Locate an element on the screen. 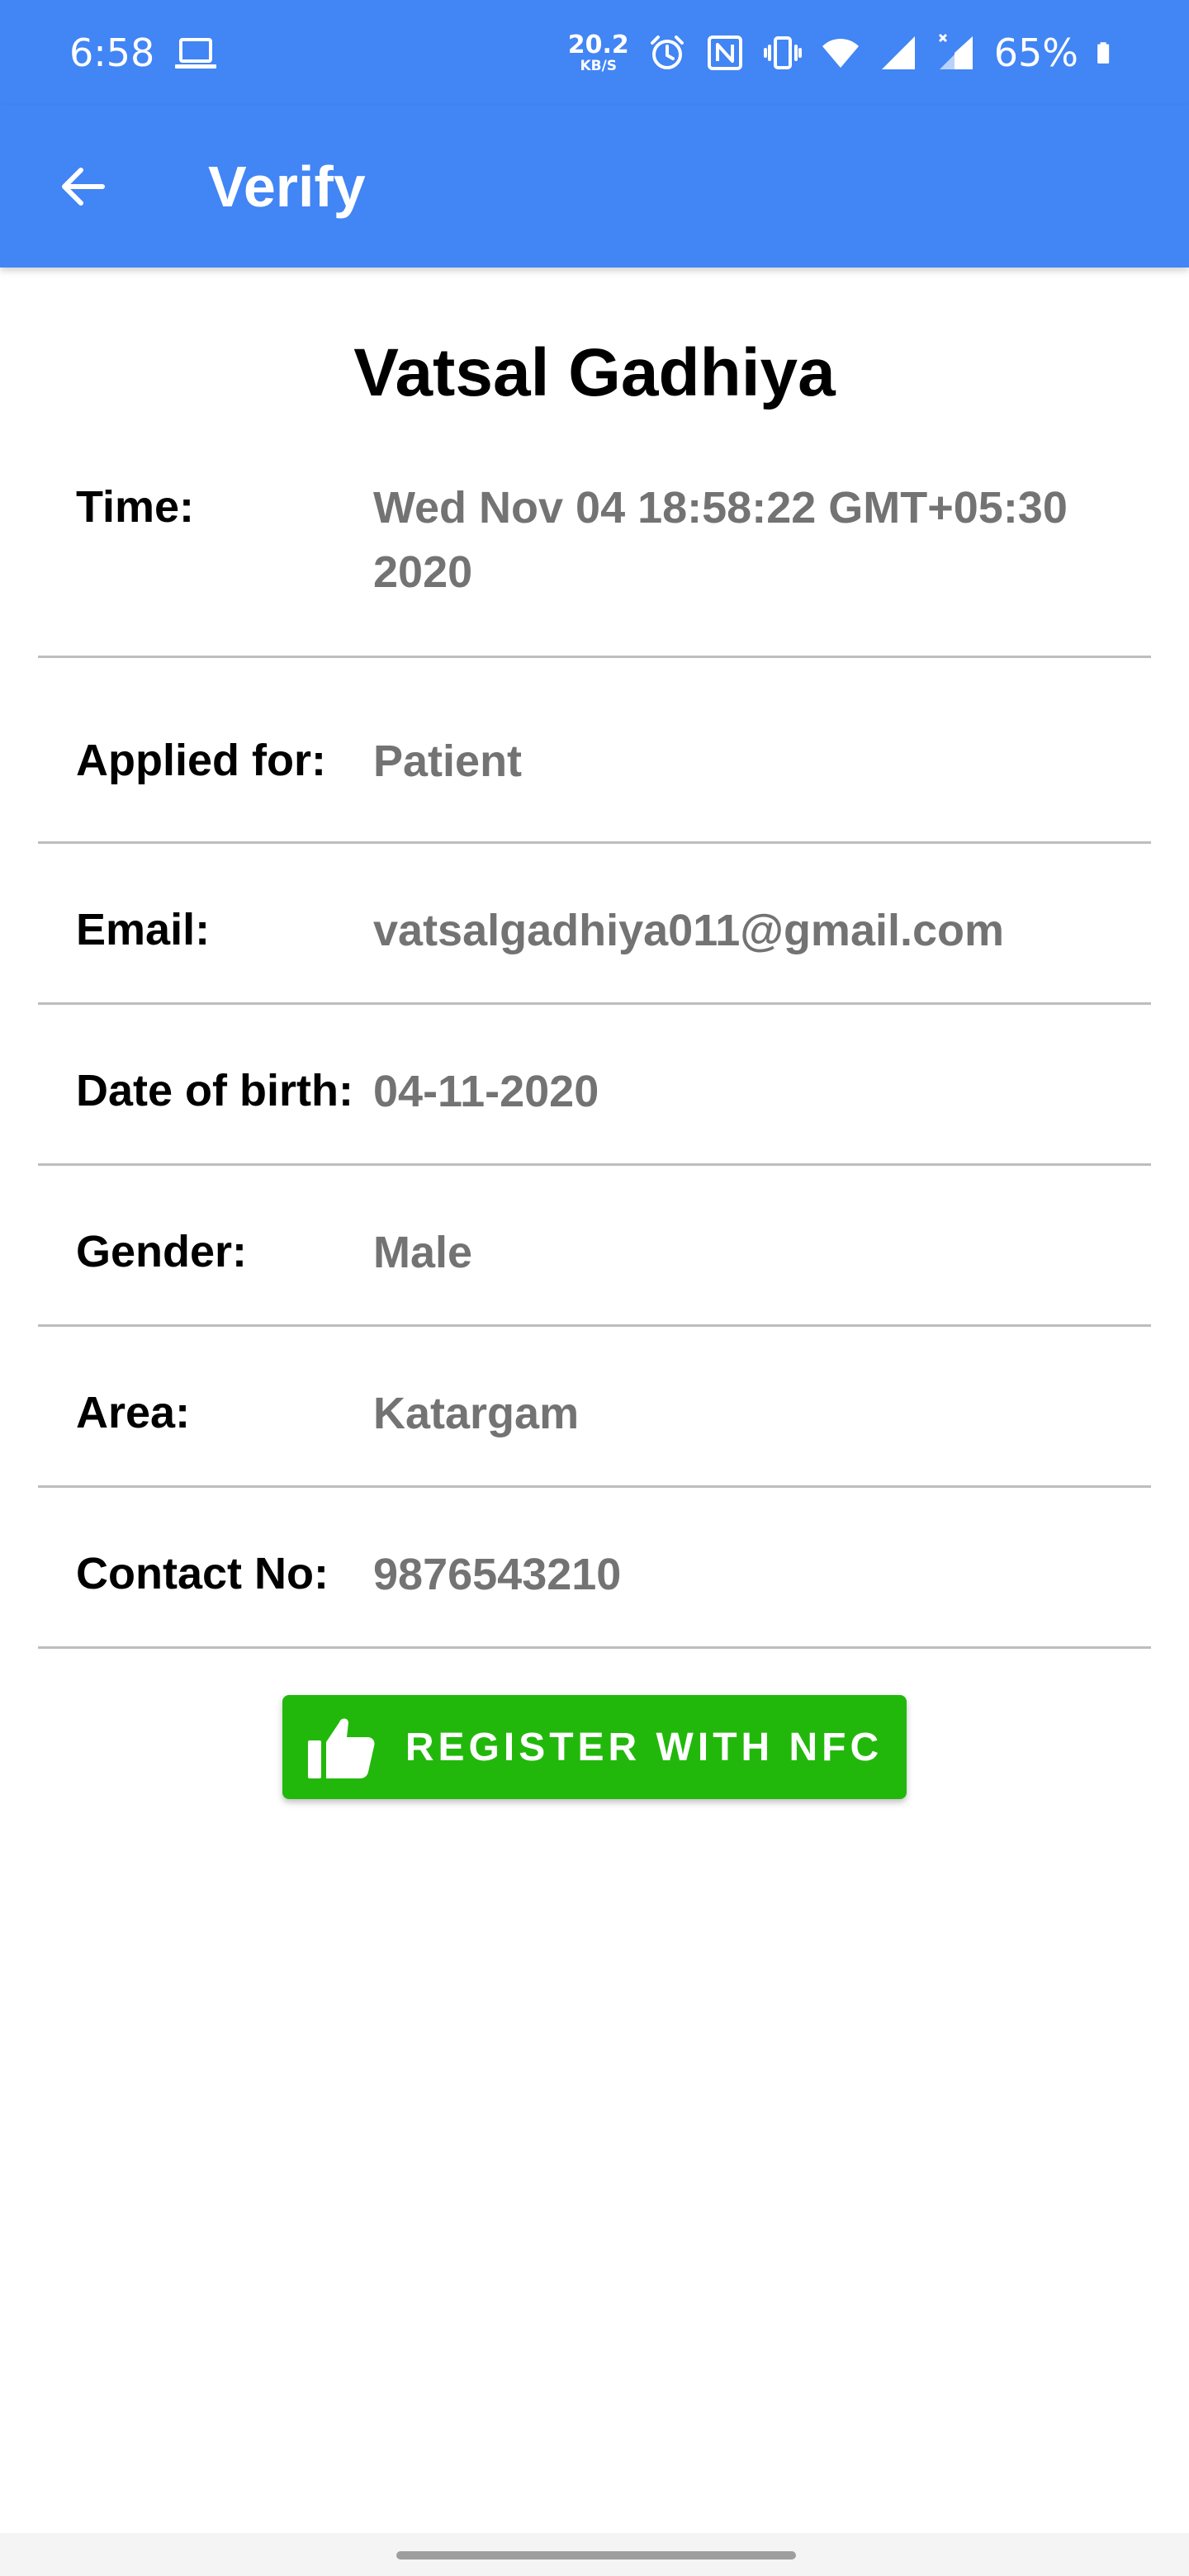 The image size is (1189, 2576). vibrate-icon is located at coordinates (782, 52).